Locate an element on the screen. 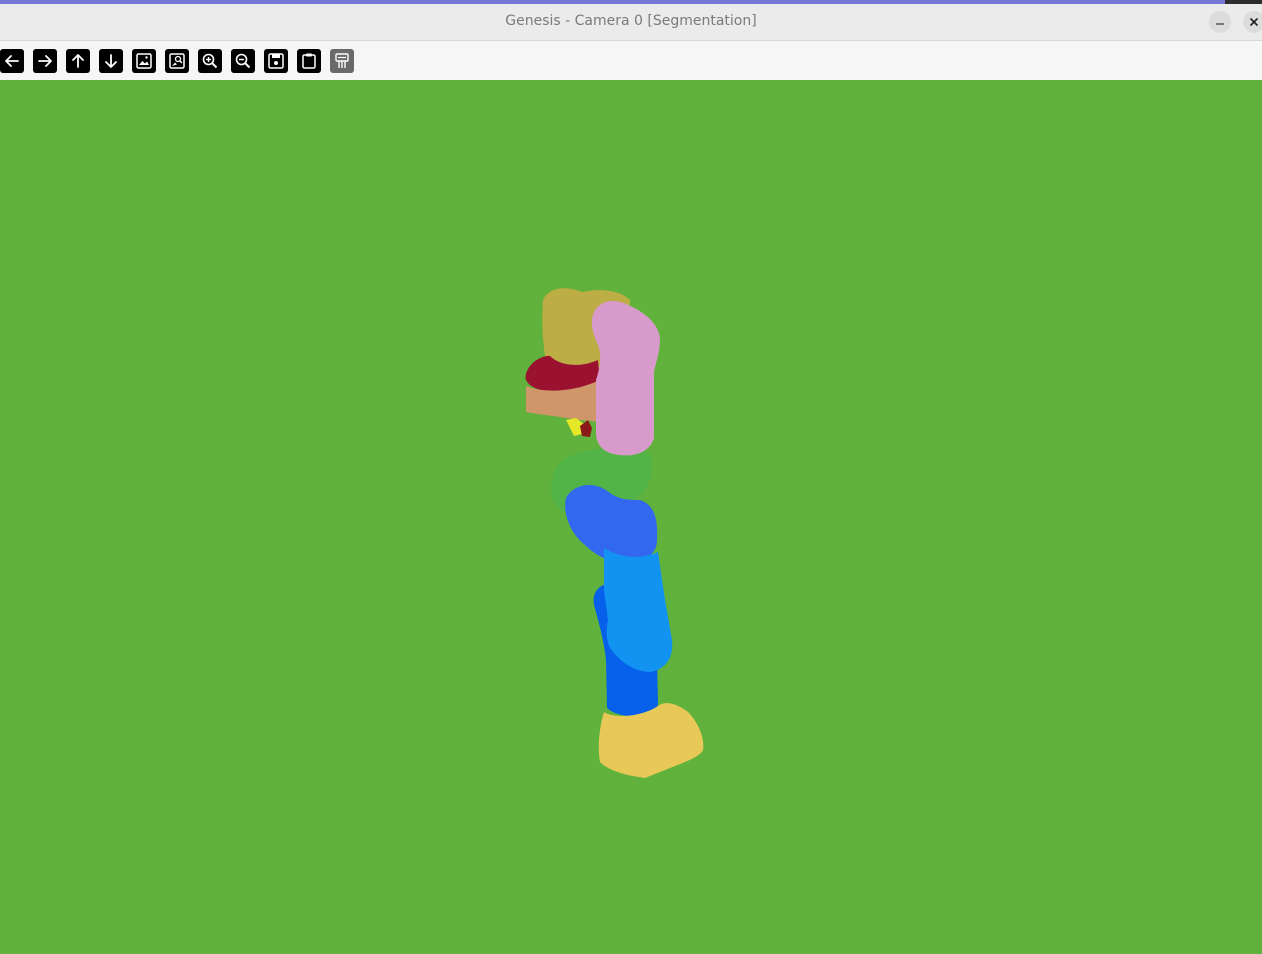  title-bar: Genesis - Camera 0 [Segmentation] is located at coordinates (631, 22).